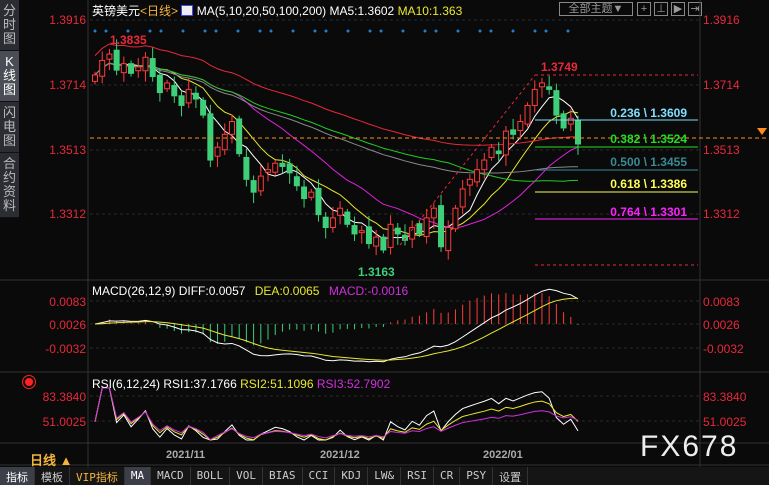 Image resolution: width=769 pixels, height=485 pixels. I want to click on date-tick: 2021/11, so click(186, 455).